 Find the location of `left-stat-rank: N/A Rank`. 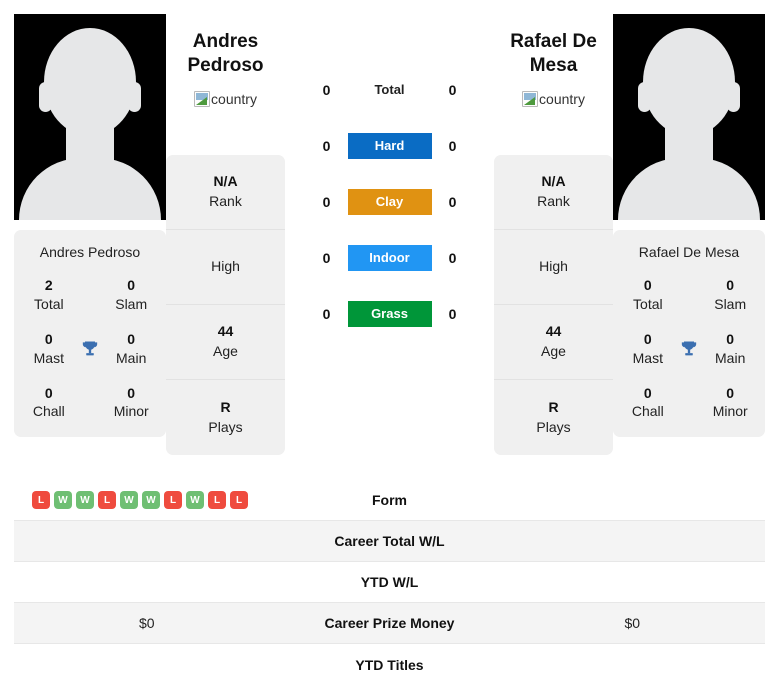

left-stat-rank: N/A Rank is located at coordinates (225, 192).